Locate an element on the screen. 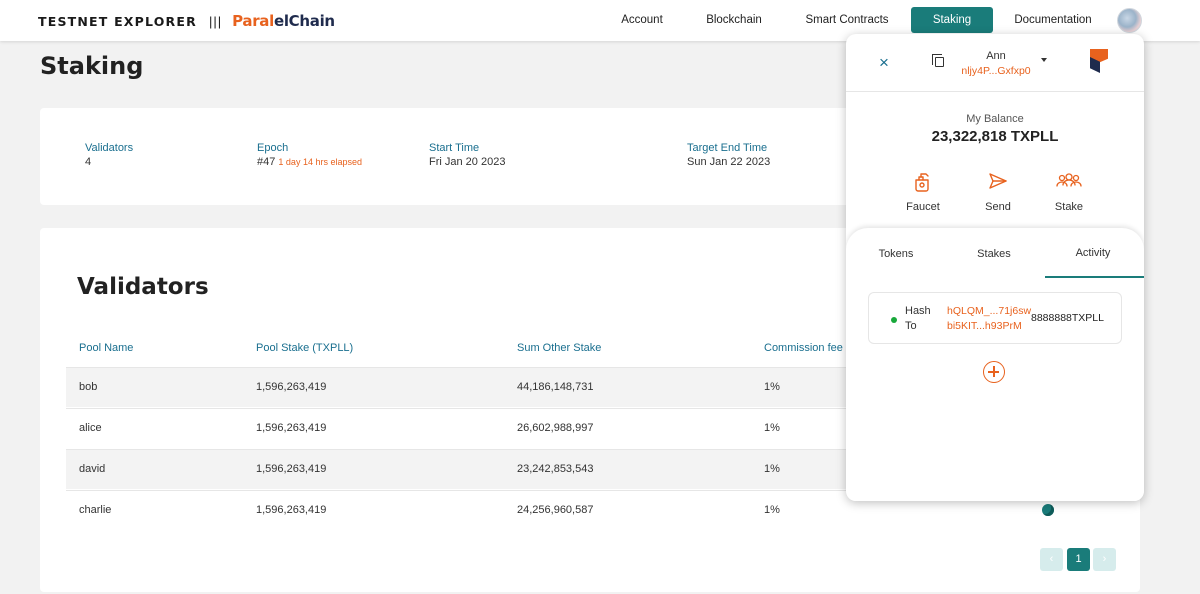 This screenshot has width=1200, height=594. nav-account: Account is located at coordinates (642, 20).